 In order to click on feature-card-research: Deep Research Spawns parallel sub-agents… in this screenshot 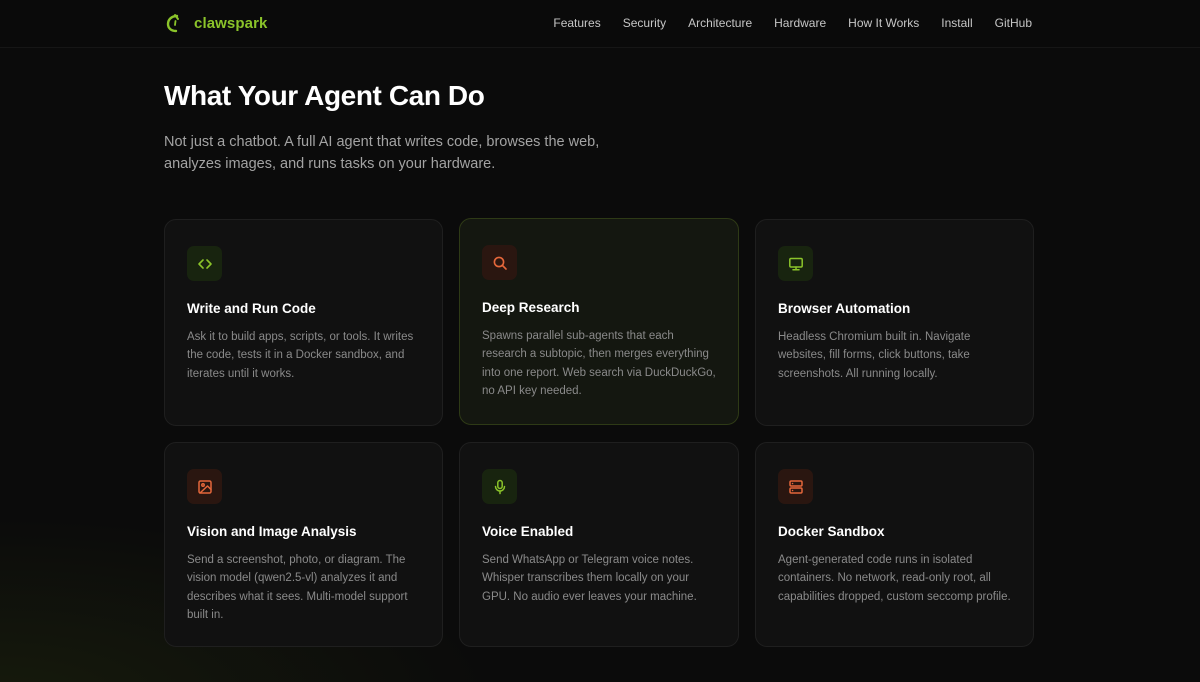, I will do `click(599, 321)`.